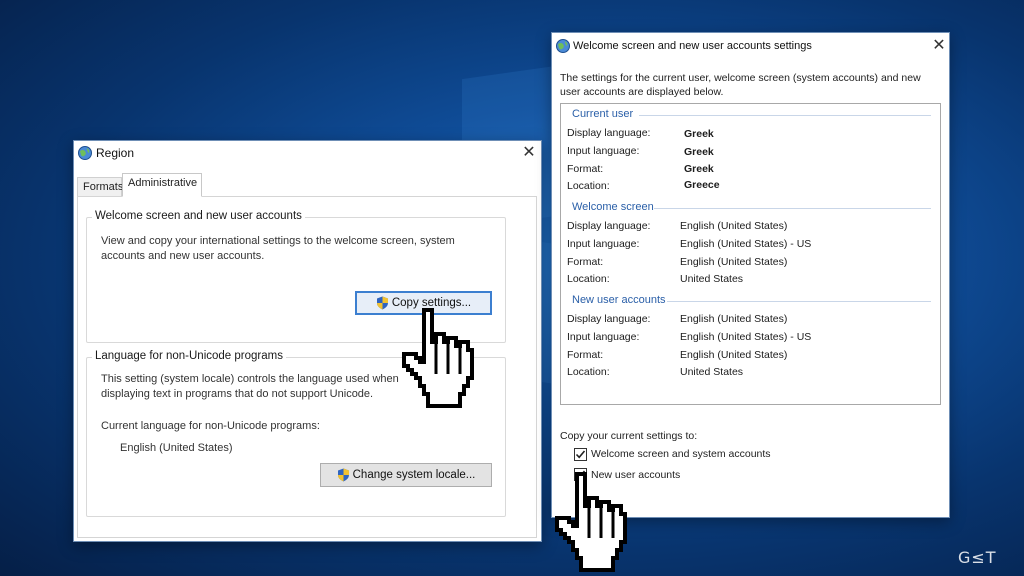  Describe the element at coordinates (603, 114) in the screenshot. I see `section-heading-current-user: Current user` at that location.